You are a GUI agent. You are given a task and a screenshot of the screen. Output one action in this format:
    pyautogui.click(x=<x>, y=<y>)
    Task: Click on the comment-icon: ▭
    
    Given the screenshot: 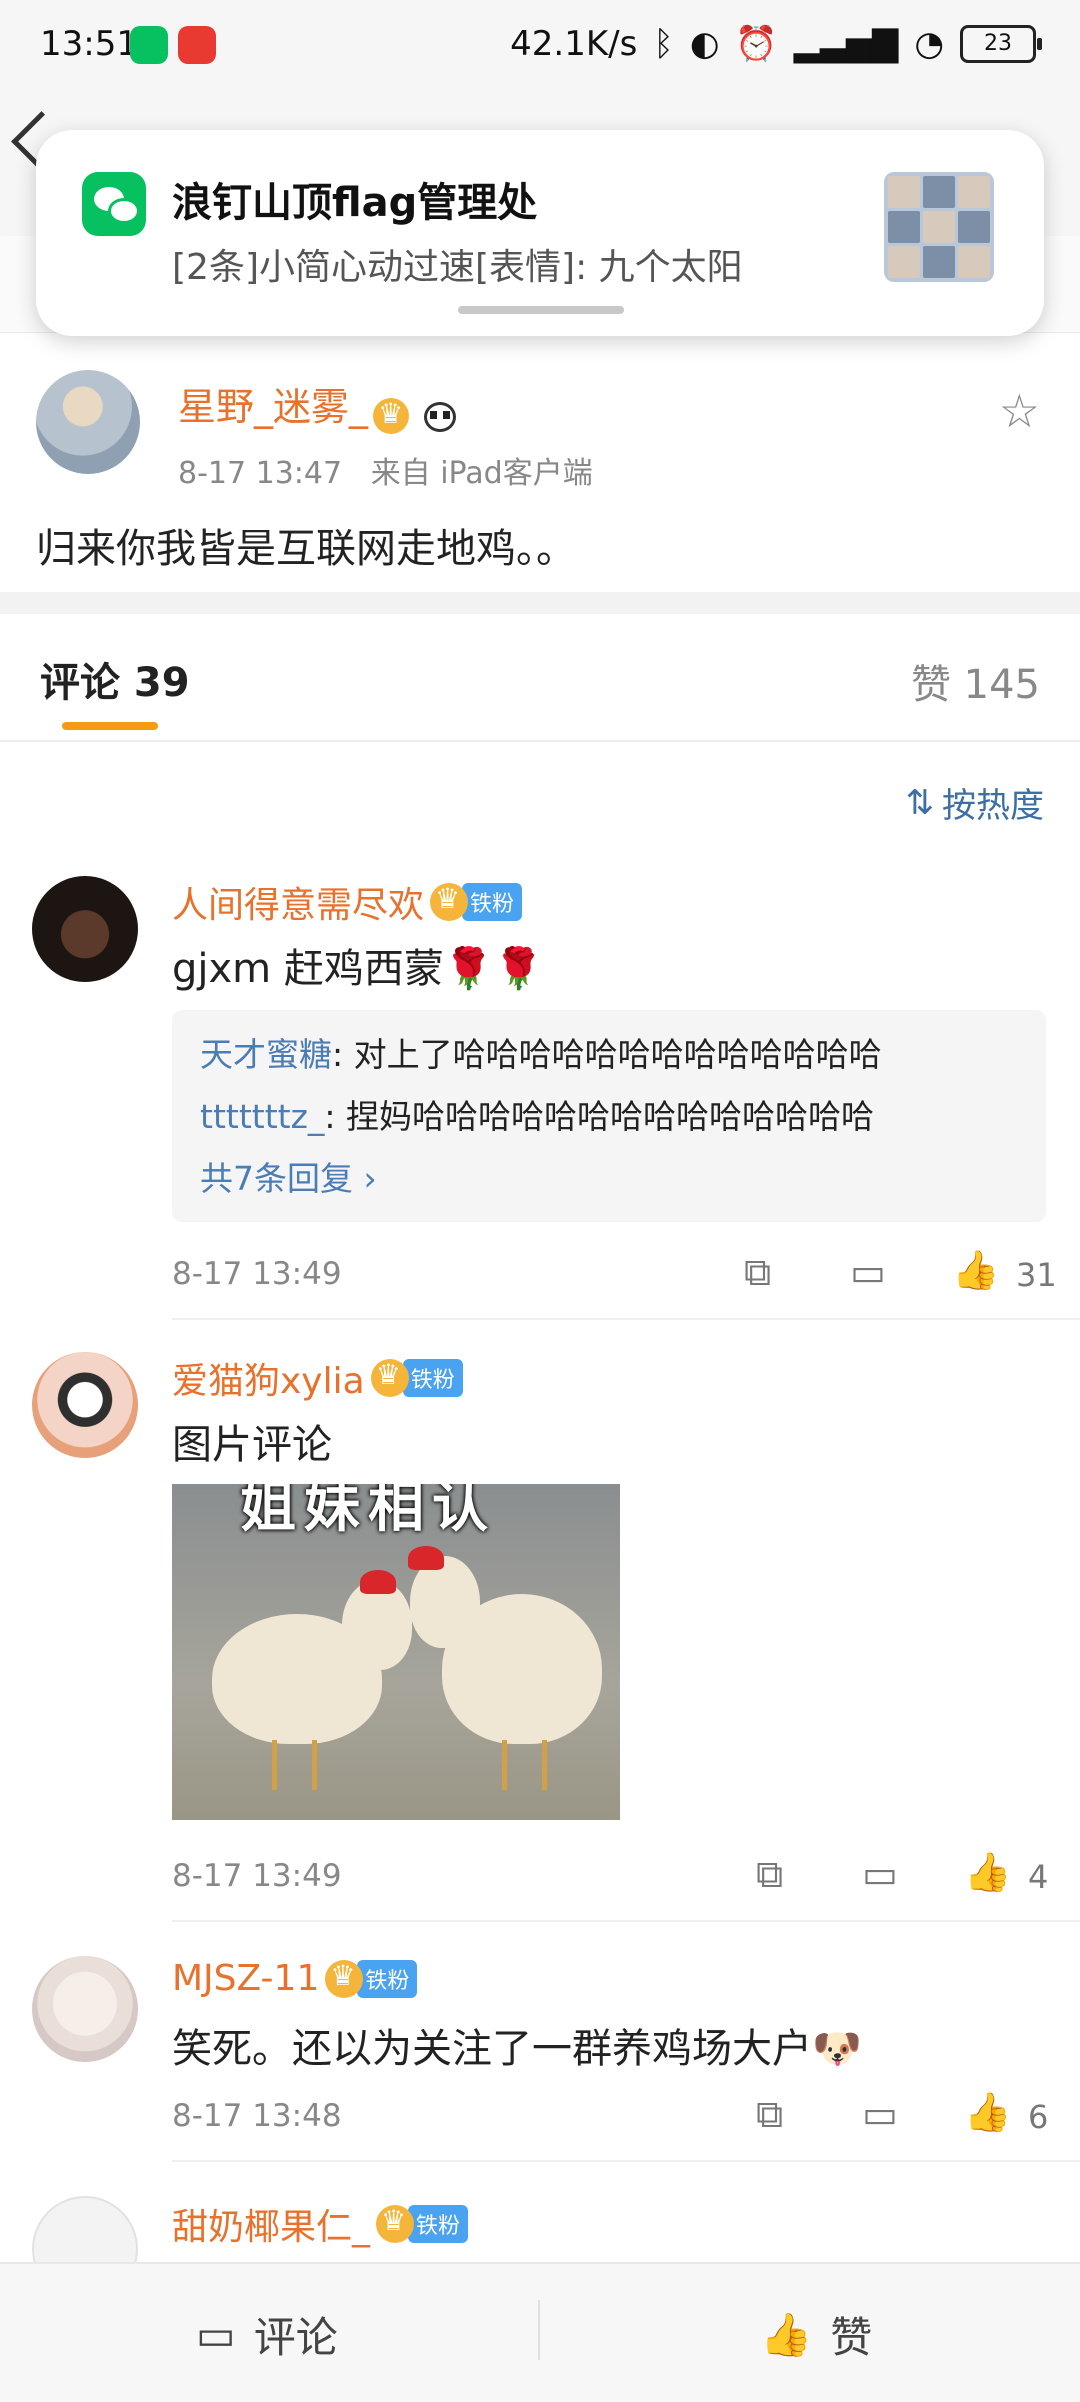 What is the action you would take?
    pyautogui.click(x=216, y=2334)
    